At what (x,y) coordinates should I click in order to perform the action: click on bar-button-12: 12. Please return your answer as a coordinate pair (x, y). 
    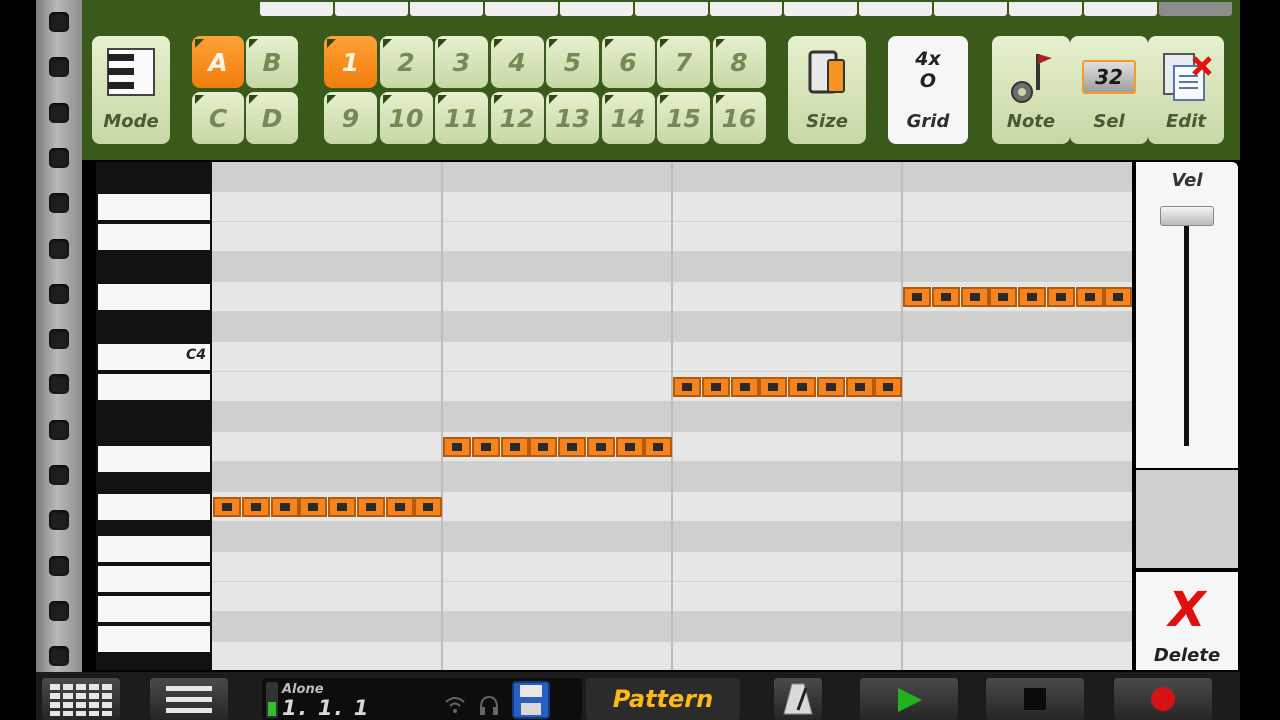
    Looking at the image, I should click on (517, 118).